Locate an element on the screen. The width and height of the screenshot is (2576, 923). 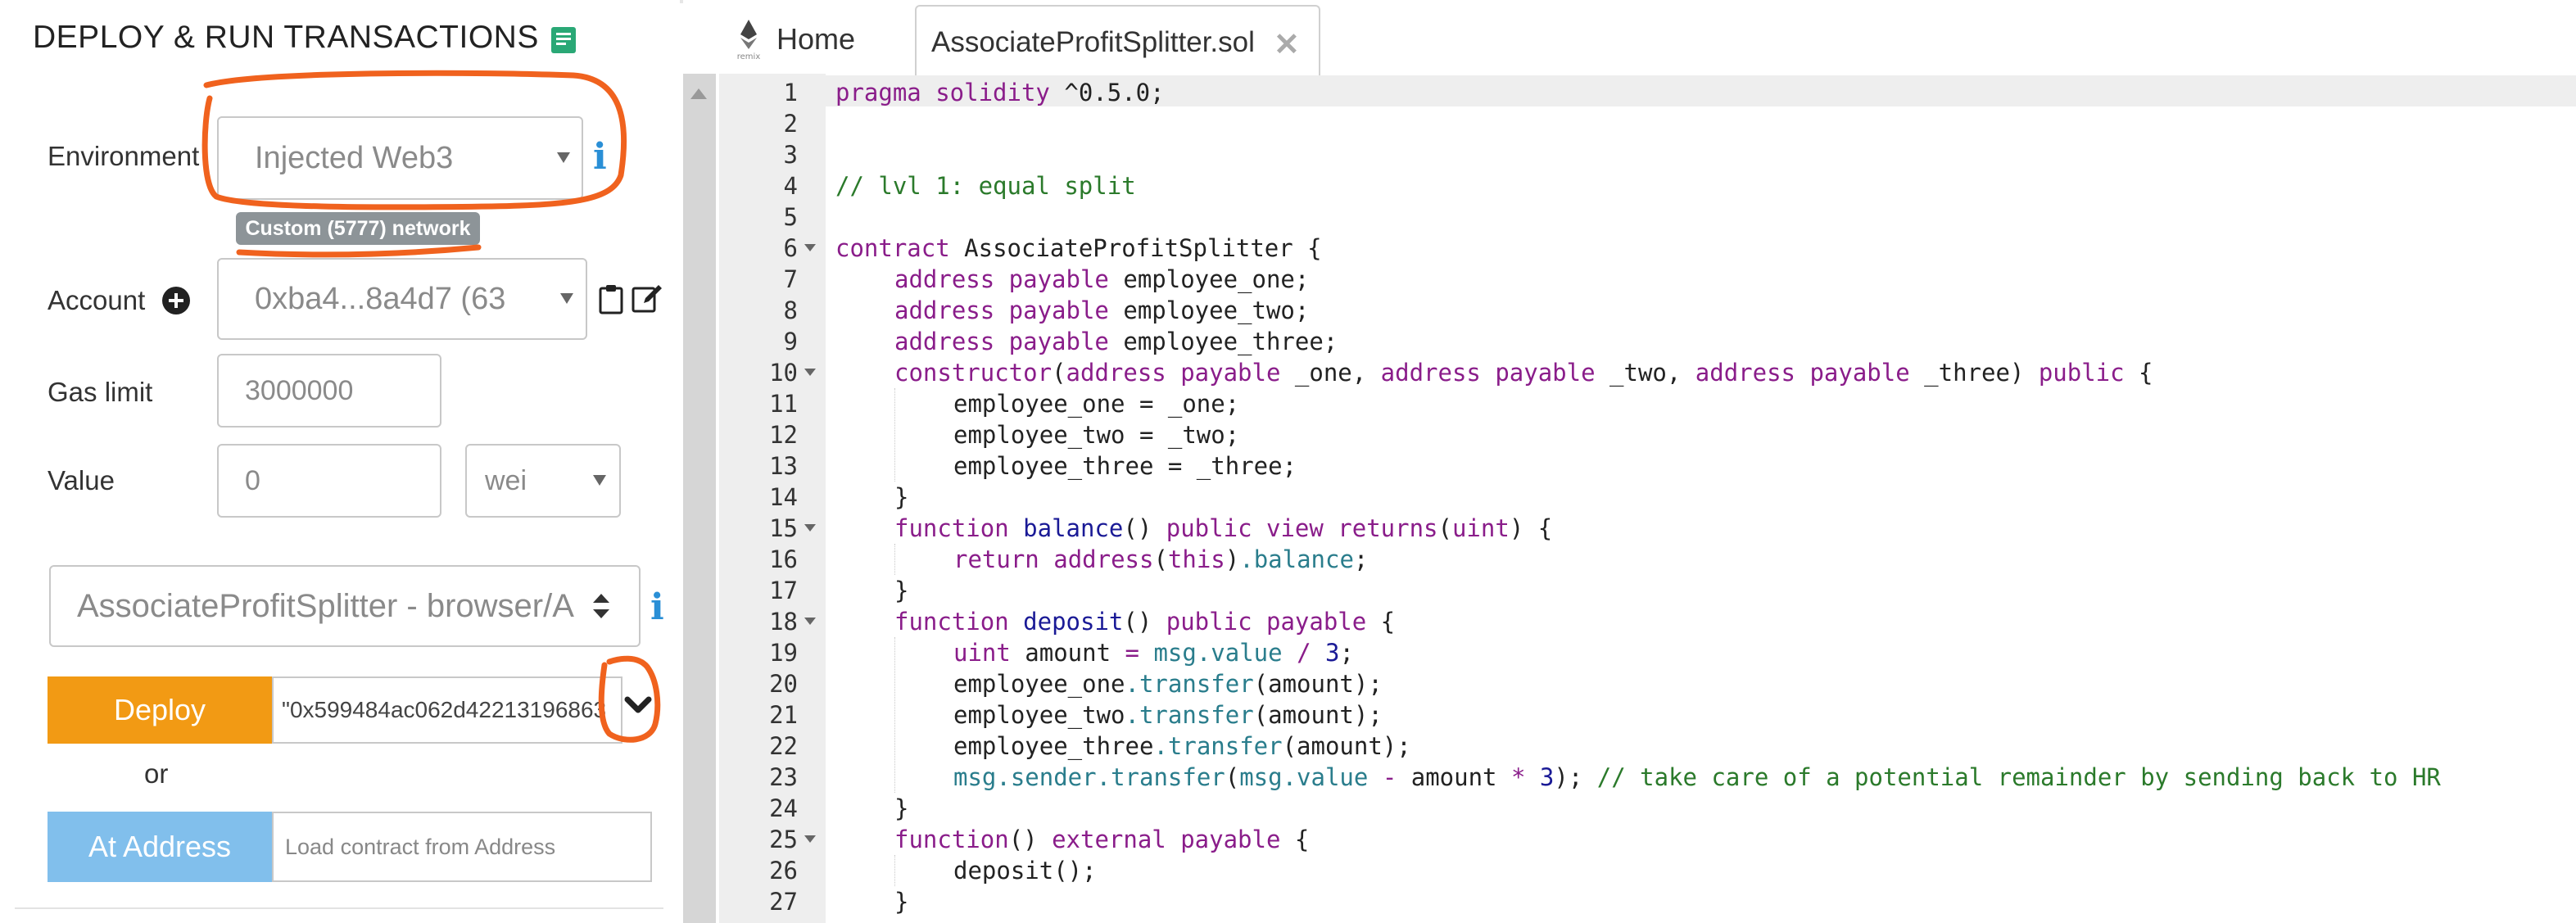
line-number: 9 is located at coordinates (790, 341).